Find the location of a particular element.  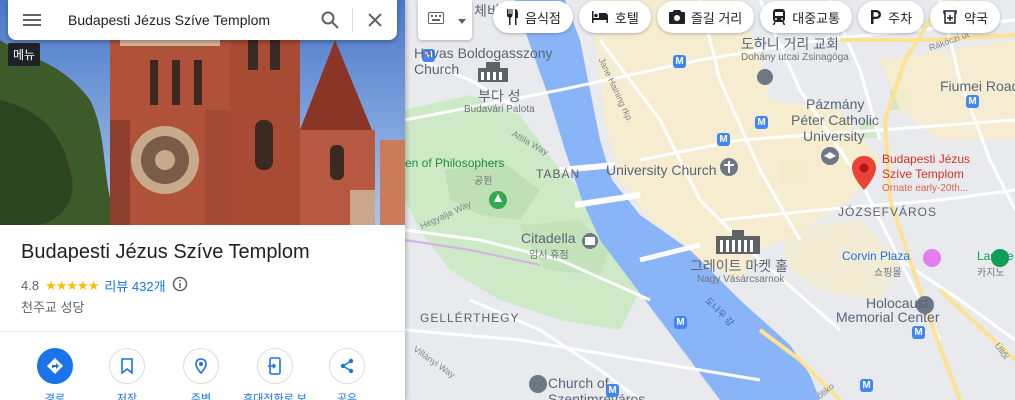

map-label-taban: TABÁN is located at coordinates (558, 174).